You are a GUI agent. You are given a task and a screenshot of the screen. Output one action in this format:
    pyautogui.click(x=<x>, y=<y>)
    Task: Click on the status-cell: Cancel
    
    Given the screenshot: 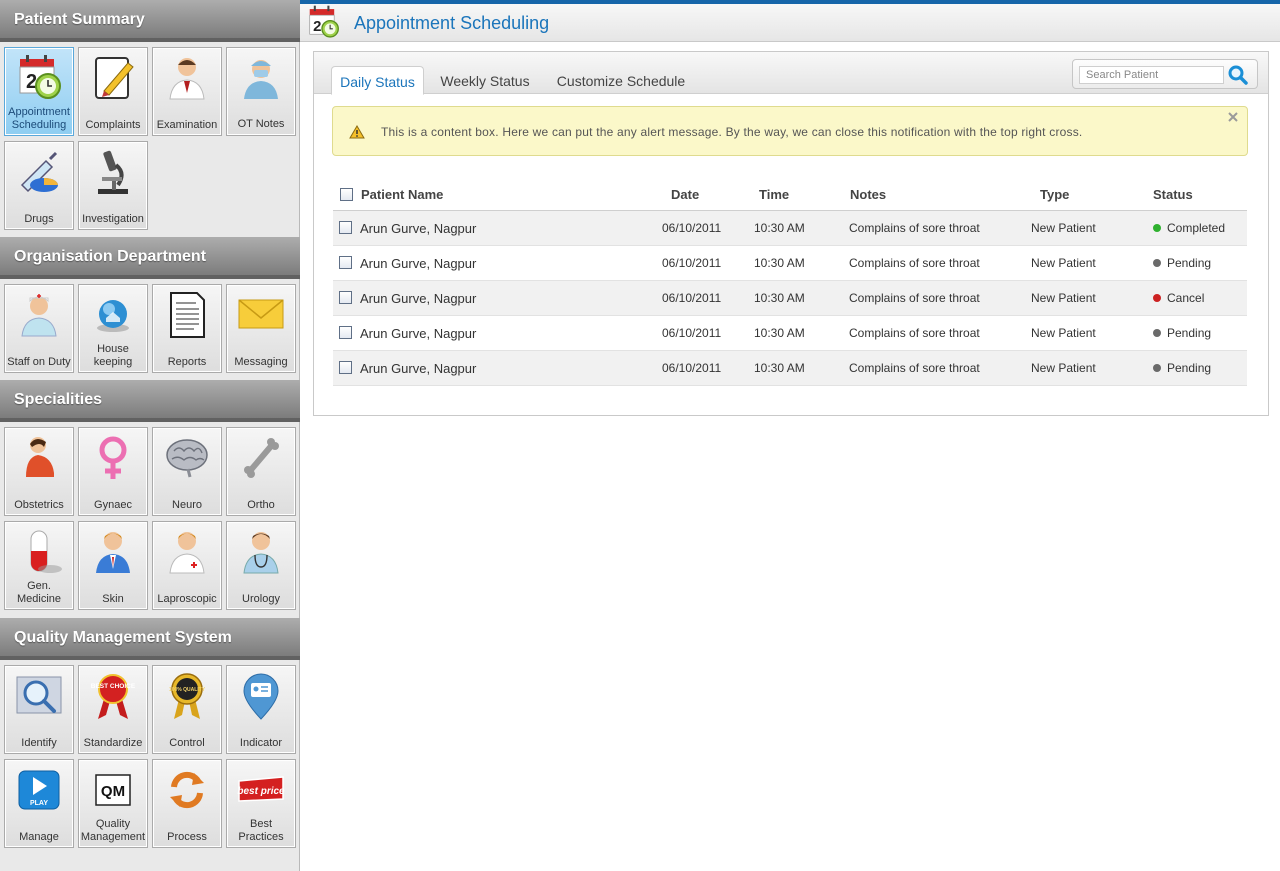 What is the action you would take?
    pyautogui.click(x=1178, y=298)
    